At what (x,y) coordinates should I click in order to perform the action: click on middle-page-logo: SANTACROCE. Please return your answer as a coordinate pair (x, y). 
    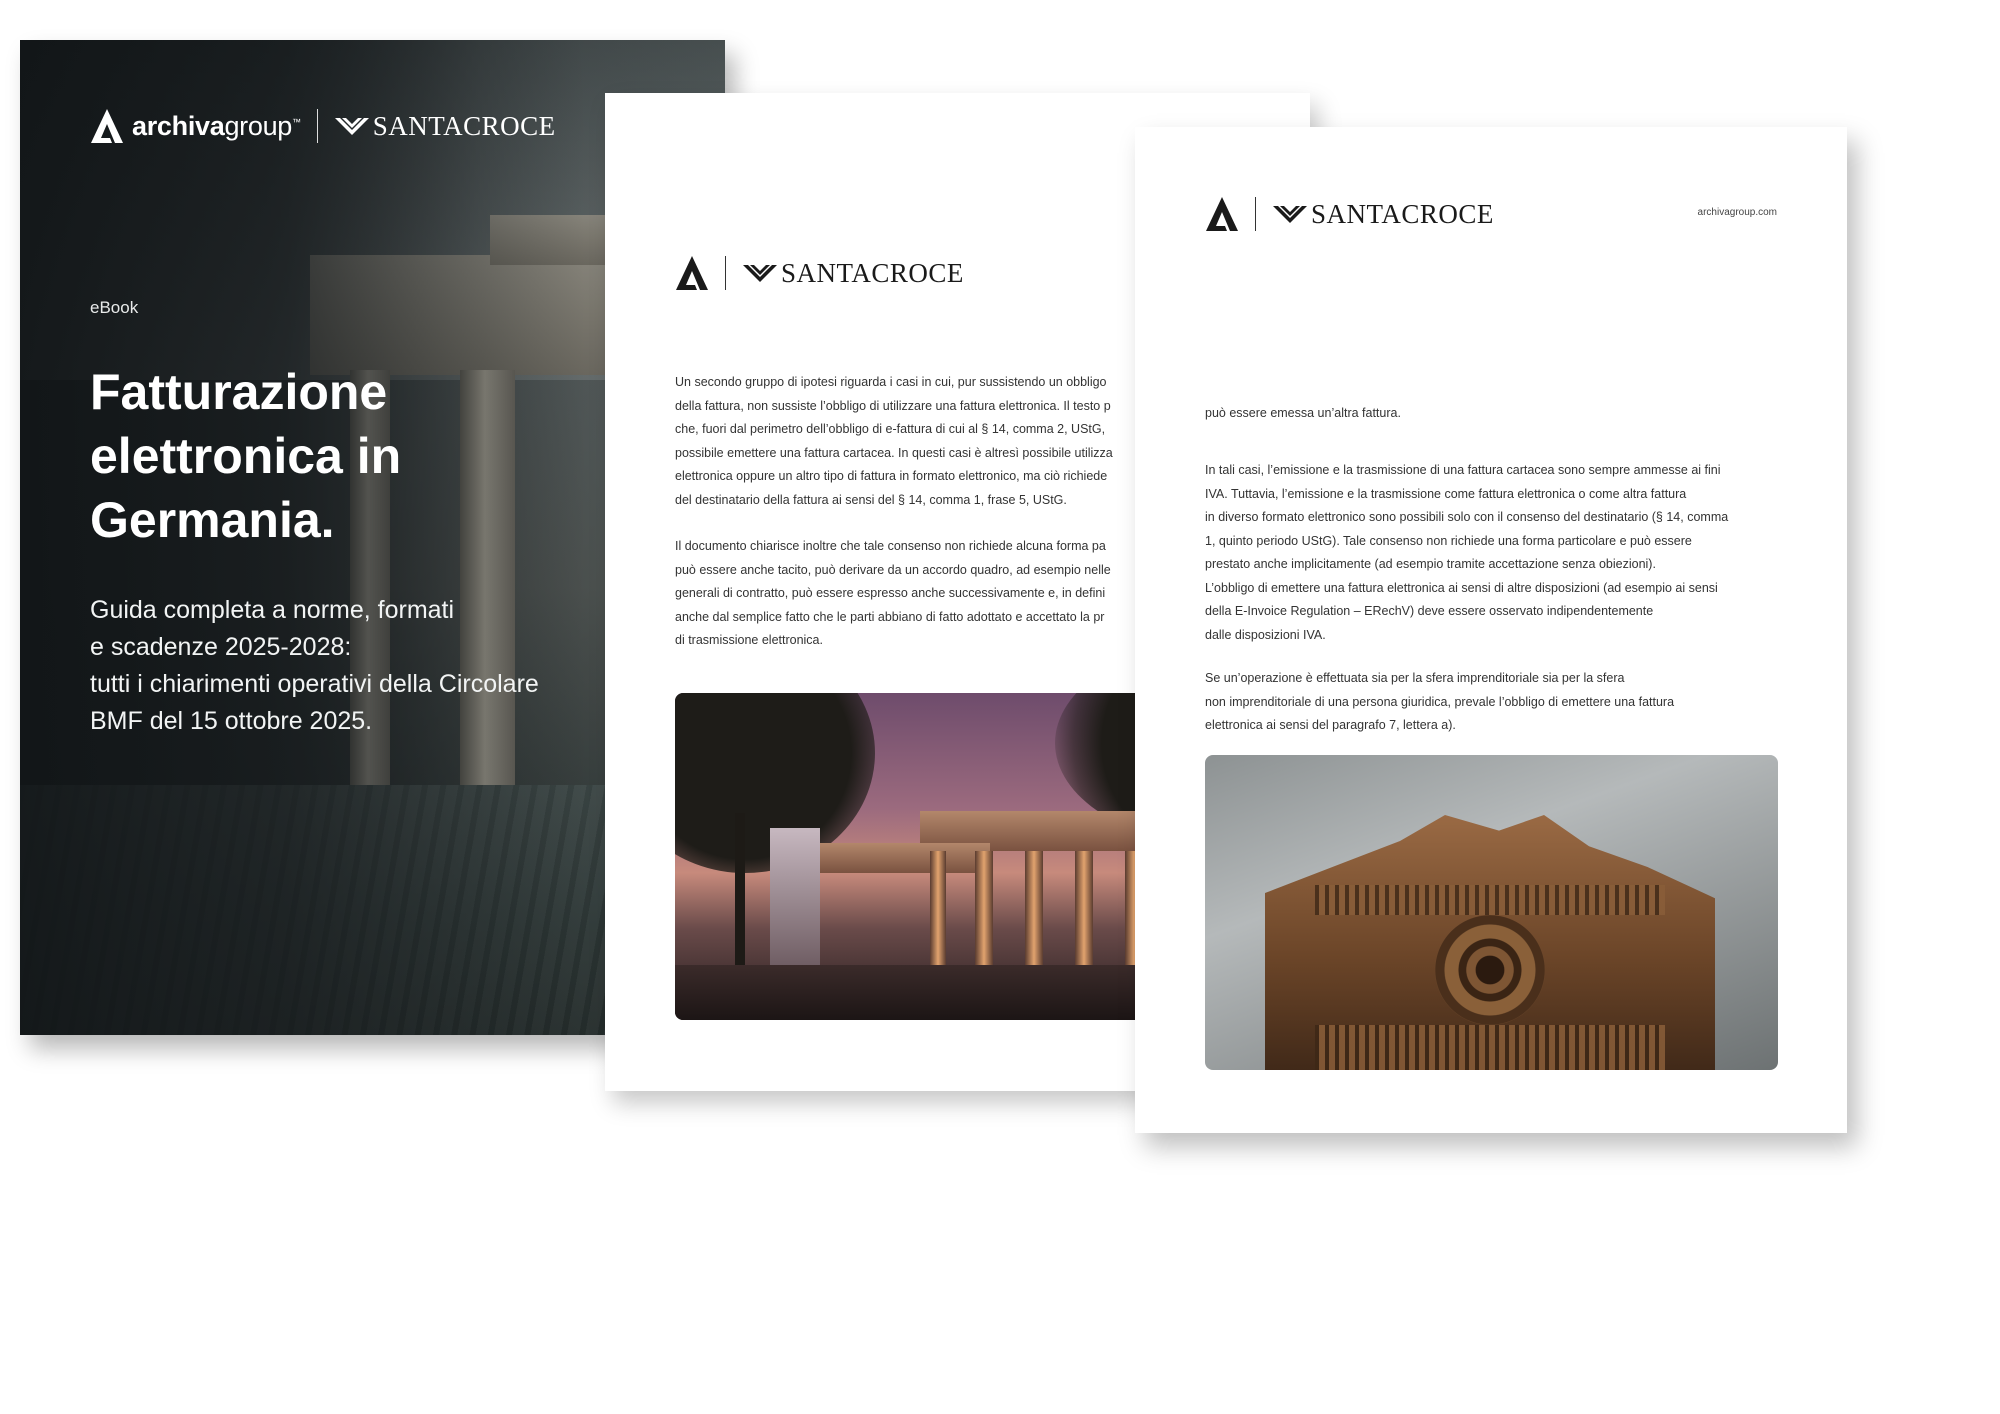
    Looking at the image, I should click on (819, 273).